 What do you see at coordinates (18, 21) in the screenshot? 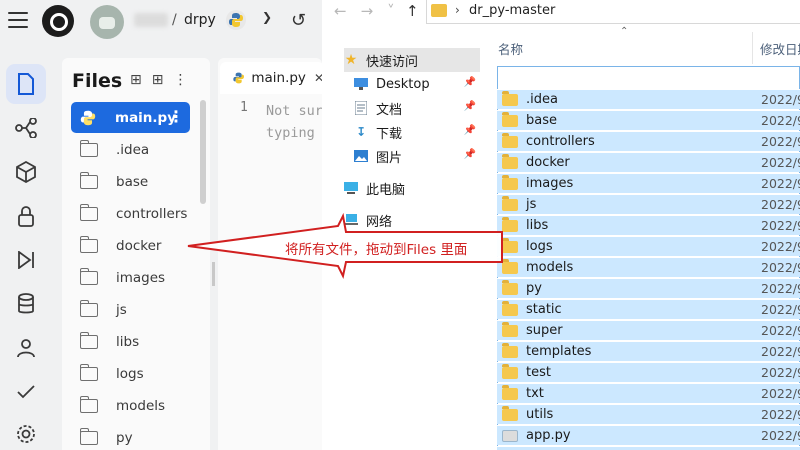
I see `hamburger-menu-icon` at bounding box center [18, 21].